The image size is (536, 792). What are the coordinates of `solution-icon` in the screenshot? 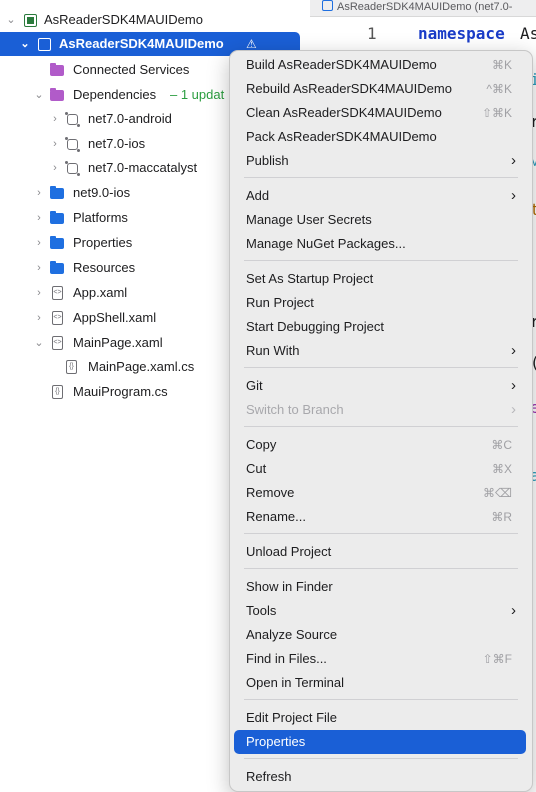 It's located at (30, 20).